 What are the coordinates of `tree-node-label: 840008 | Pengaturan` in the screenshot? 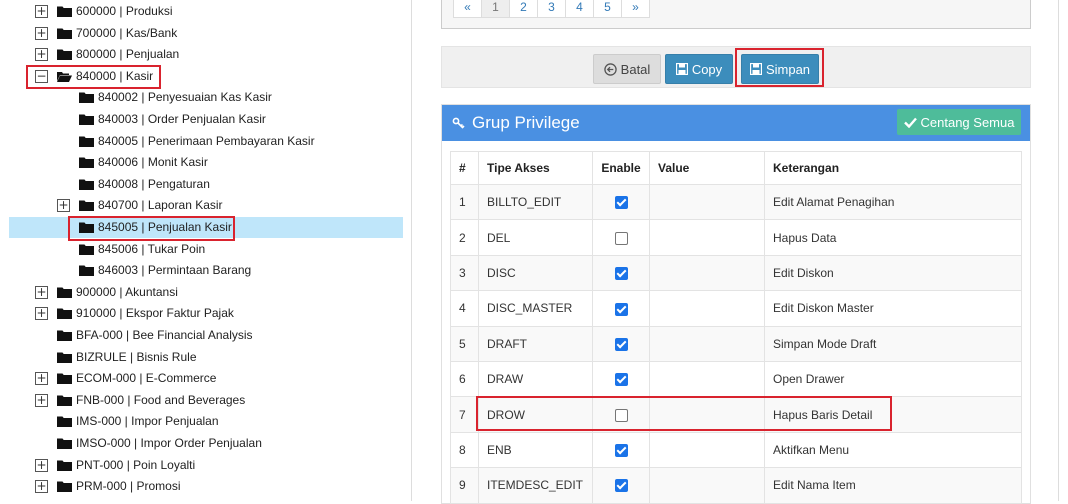 It's located at (154, 183).